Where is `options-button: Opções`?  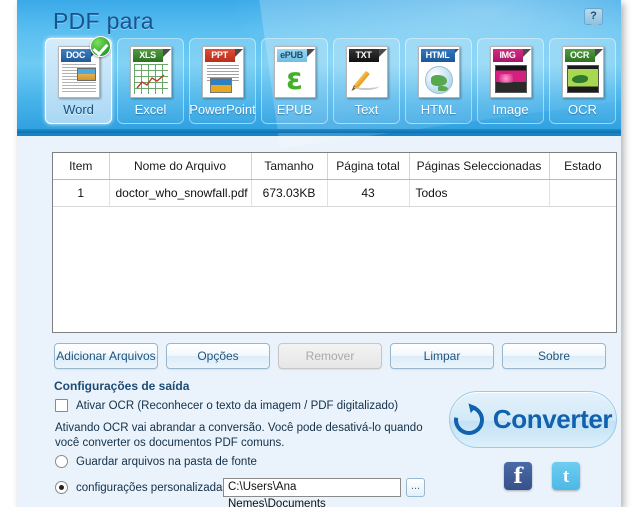 options-button: Opções is located at coordinates (218, 356).